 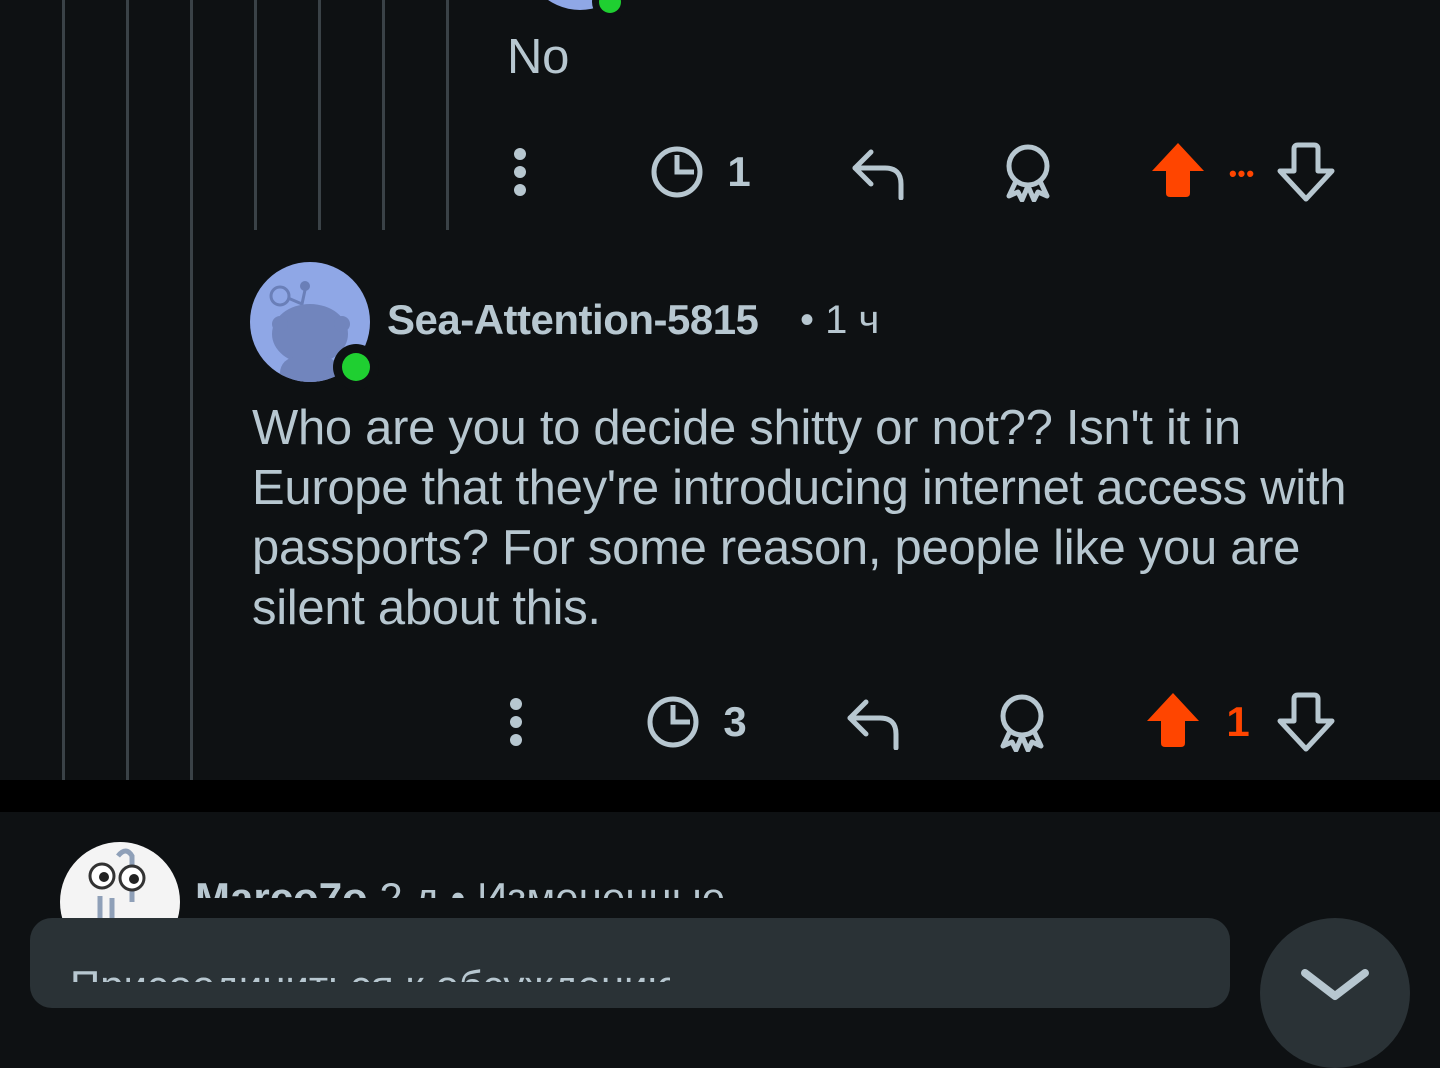 I want to click on comment-input-placeholder: Присоединиться к обсуждению, so click(x=370, y=970).